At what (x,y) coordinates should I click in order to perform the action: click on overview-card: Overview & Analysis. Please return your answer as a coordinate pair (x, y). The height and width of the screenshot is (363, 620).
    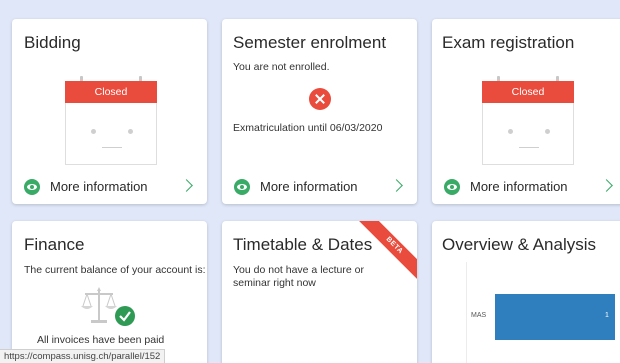
    Looking at the image, I should click on (526, 292).